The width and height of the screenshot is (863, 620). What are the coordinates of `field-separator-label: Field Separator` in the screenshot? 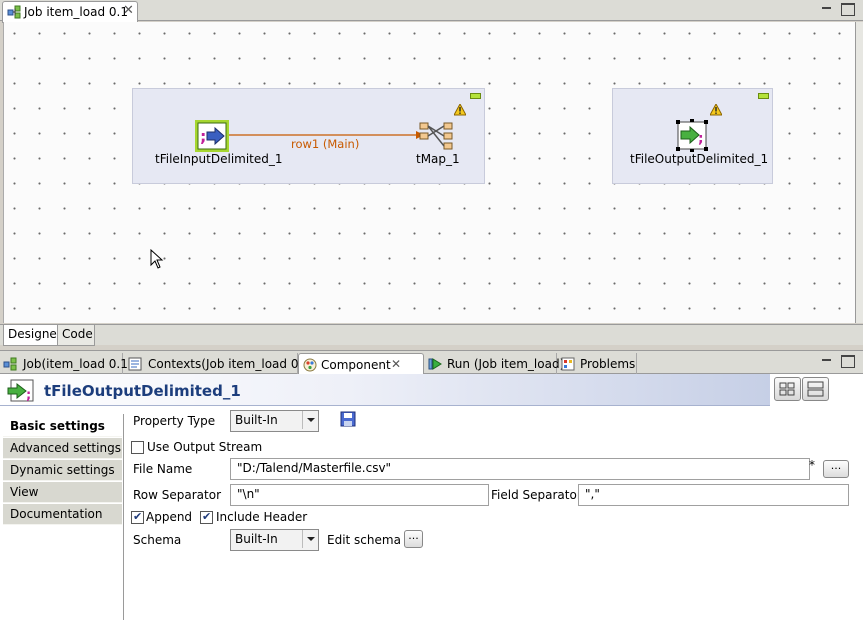 It's located at (536, 495).